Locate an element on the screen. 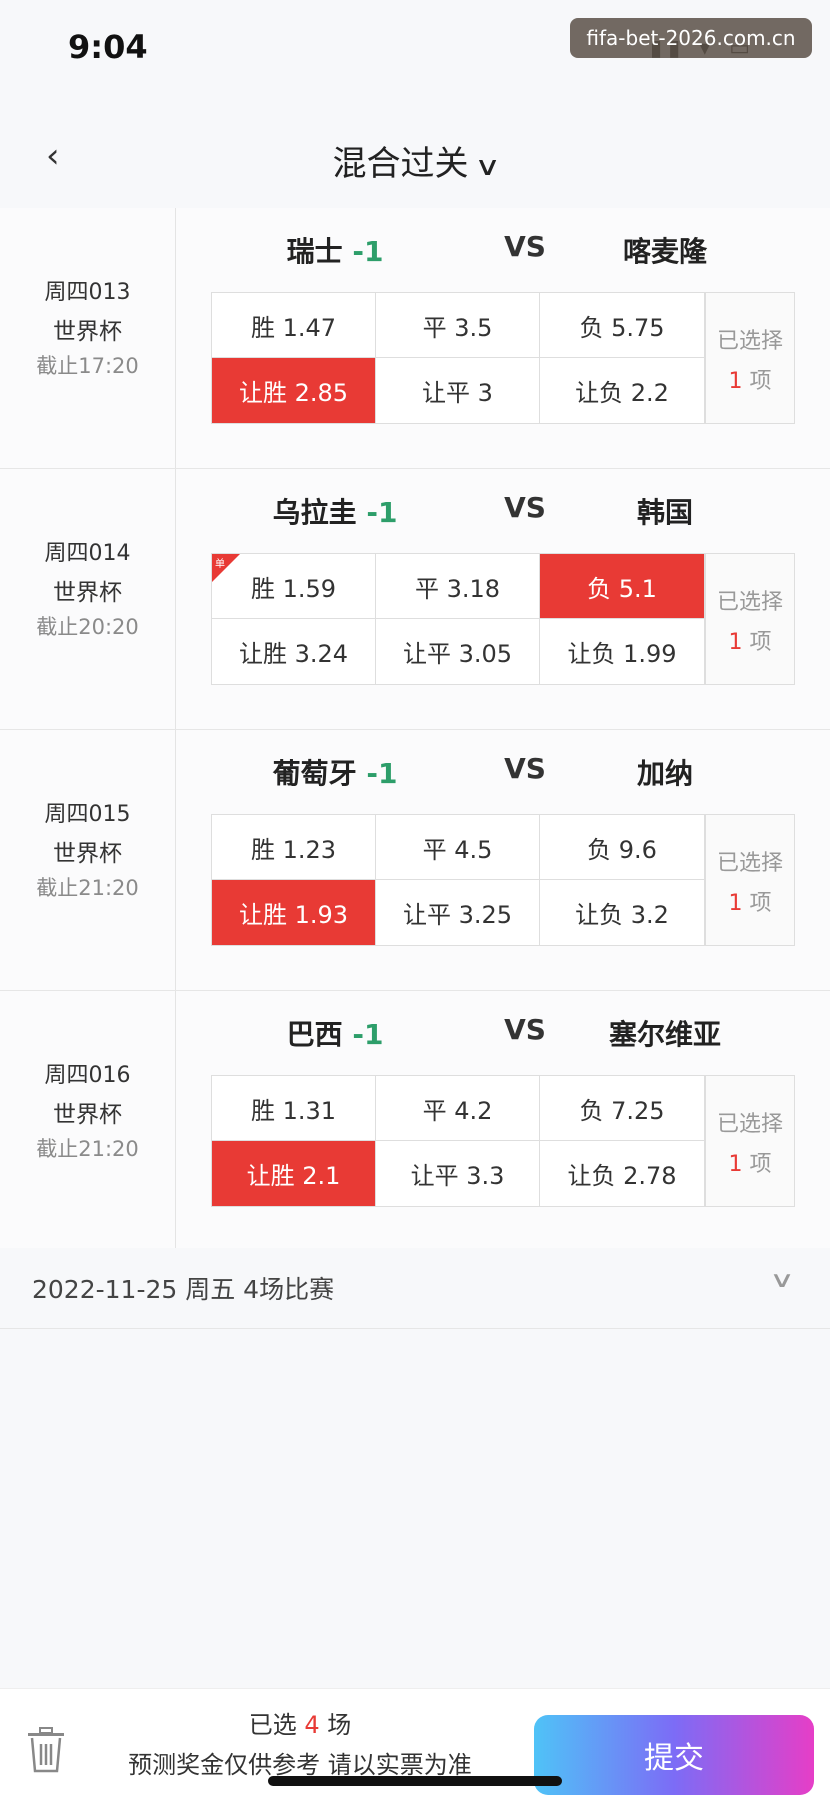 This screenshot has width=830, height=1798. play-type-selector: 混合过关 ∨ is located at coordinates (415, 160).